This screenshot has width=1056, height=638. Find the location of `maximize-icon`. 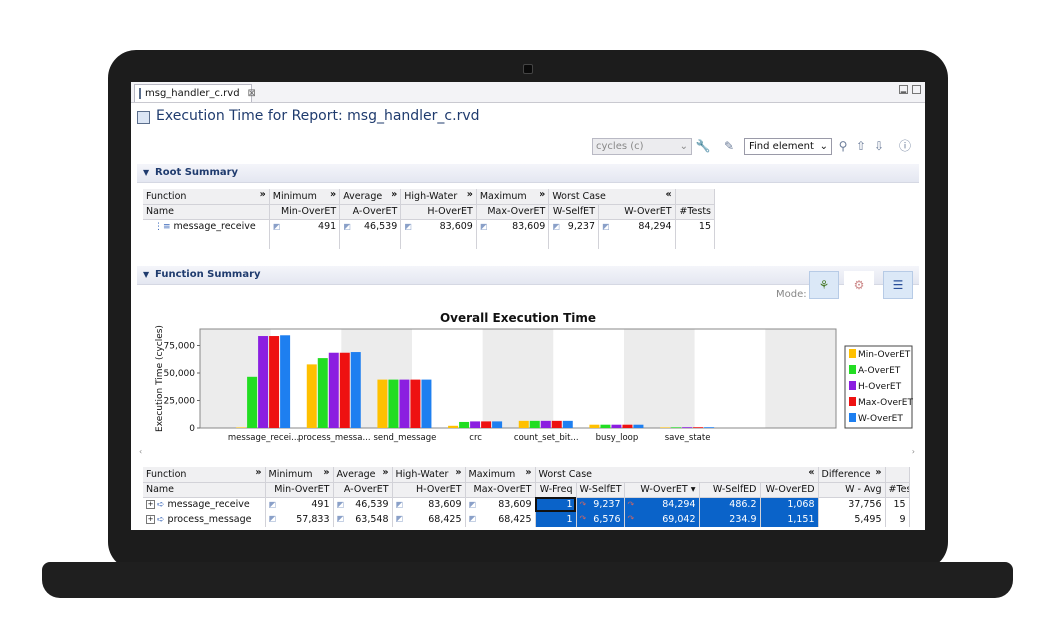

maximize-icon is located at coordinates (916, 89).